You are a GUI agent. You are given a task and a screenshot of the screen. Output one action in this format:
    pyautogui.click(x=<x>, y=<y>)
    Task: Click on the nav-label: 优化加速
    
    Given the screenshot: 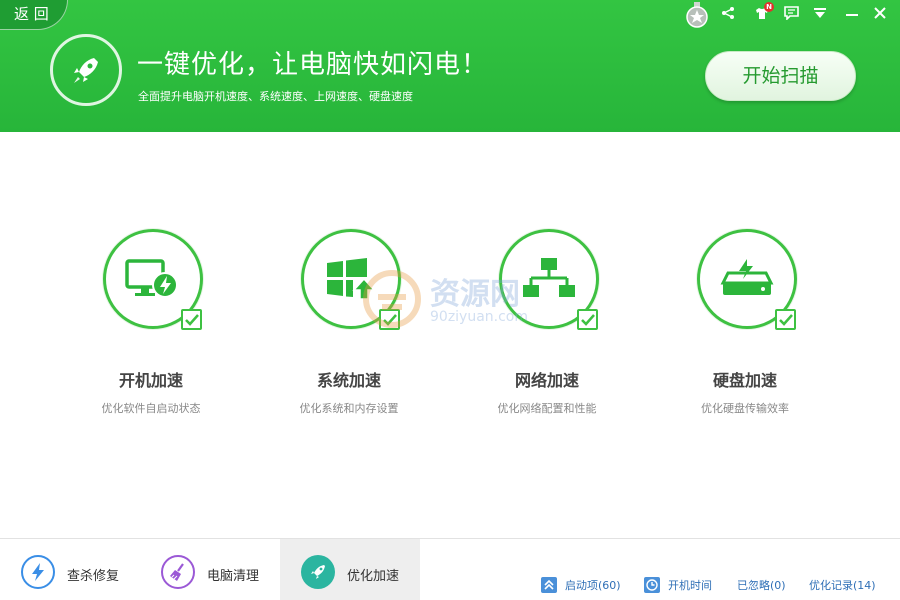 What is the action you would take?
    pyautogui.click(x=373, y=576)
    